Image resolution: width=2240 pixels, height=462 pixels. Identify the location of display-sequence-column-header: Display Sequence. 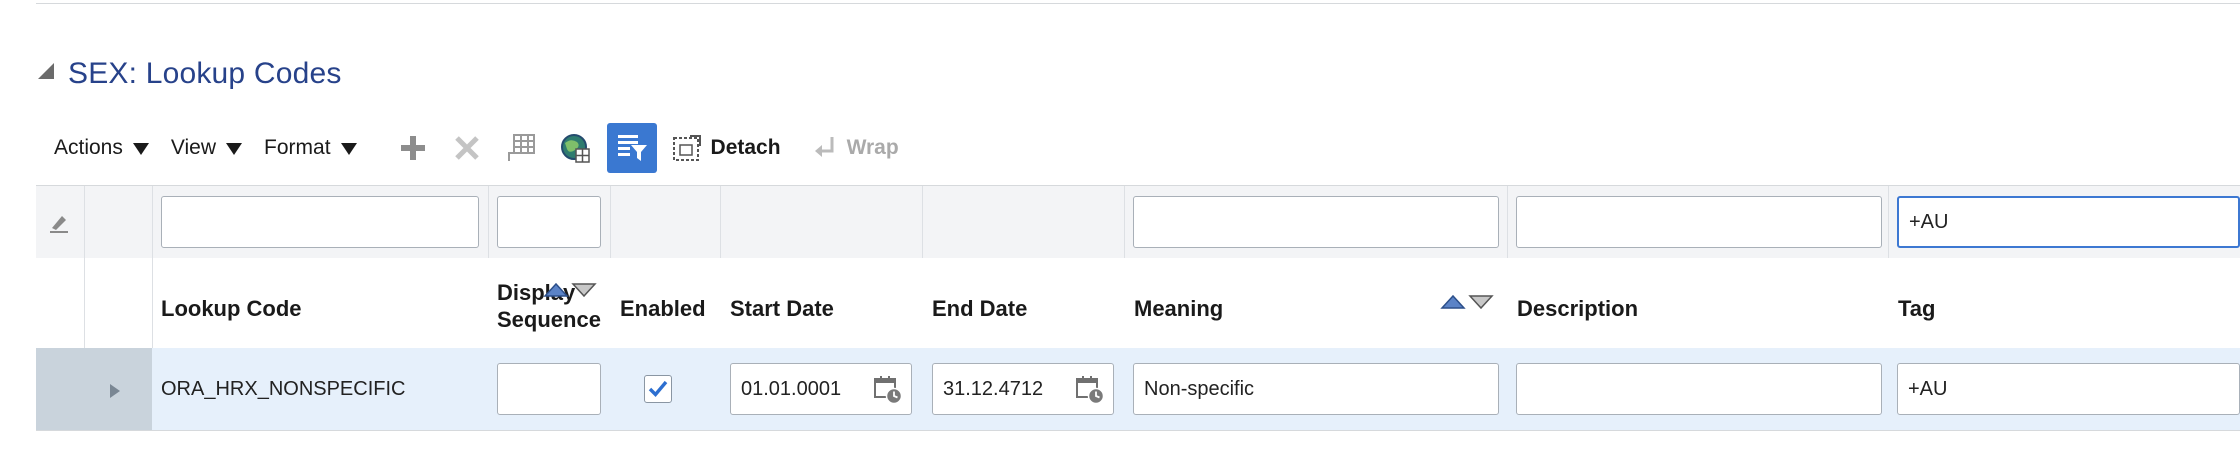
(556, 306).